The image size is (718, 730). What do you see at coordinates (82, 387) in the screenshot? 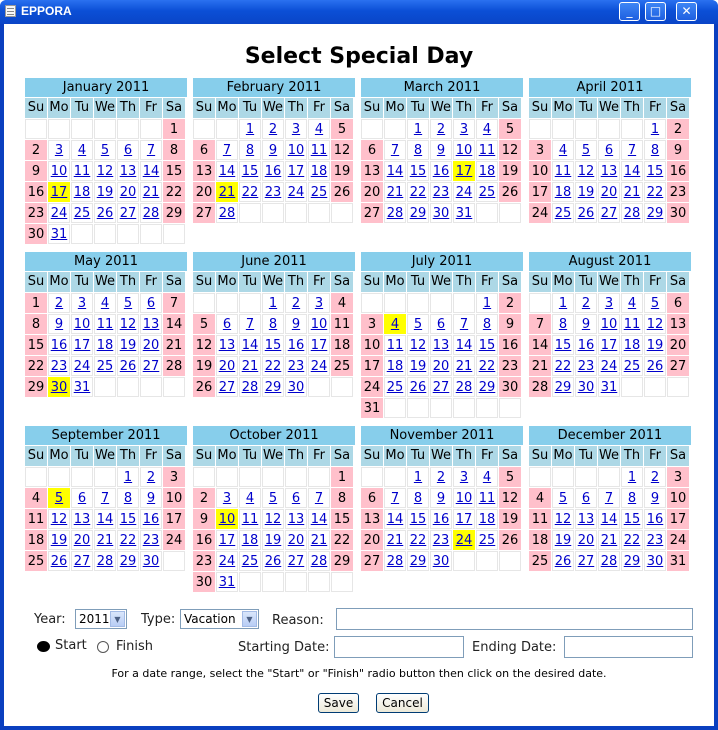
I see `day-link: 31` at bounding box center [82, 387].